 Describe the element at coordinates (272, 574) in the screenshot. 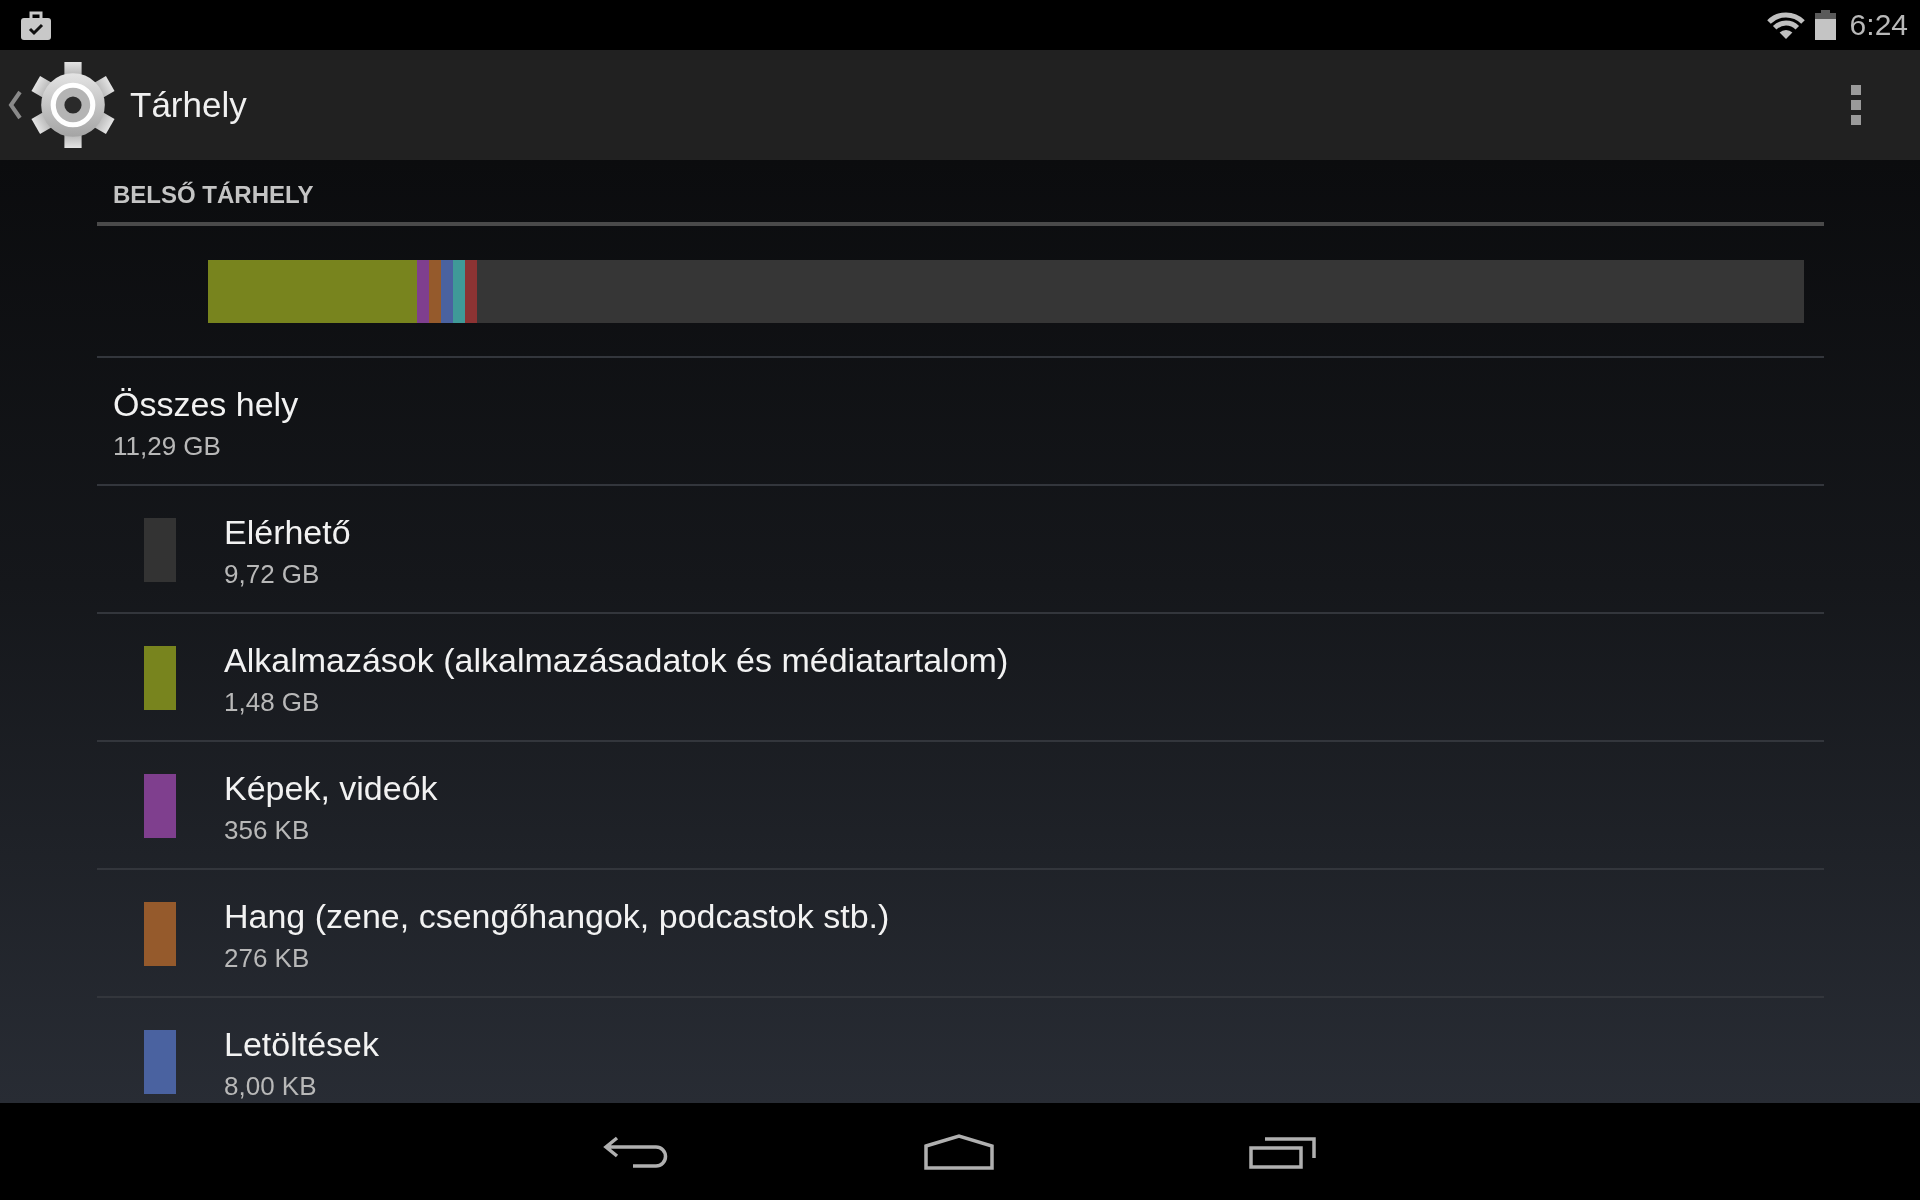

I see `category-size: 9,72 GB` at that location.